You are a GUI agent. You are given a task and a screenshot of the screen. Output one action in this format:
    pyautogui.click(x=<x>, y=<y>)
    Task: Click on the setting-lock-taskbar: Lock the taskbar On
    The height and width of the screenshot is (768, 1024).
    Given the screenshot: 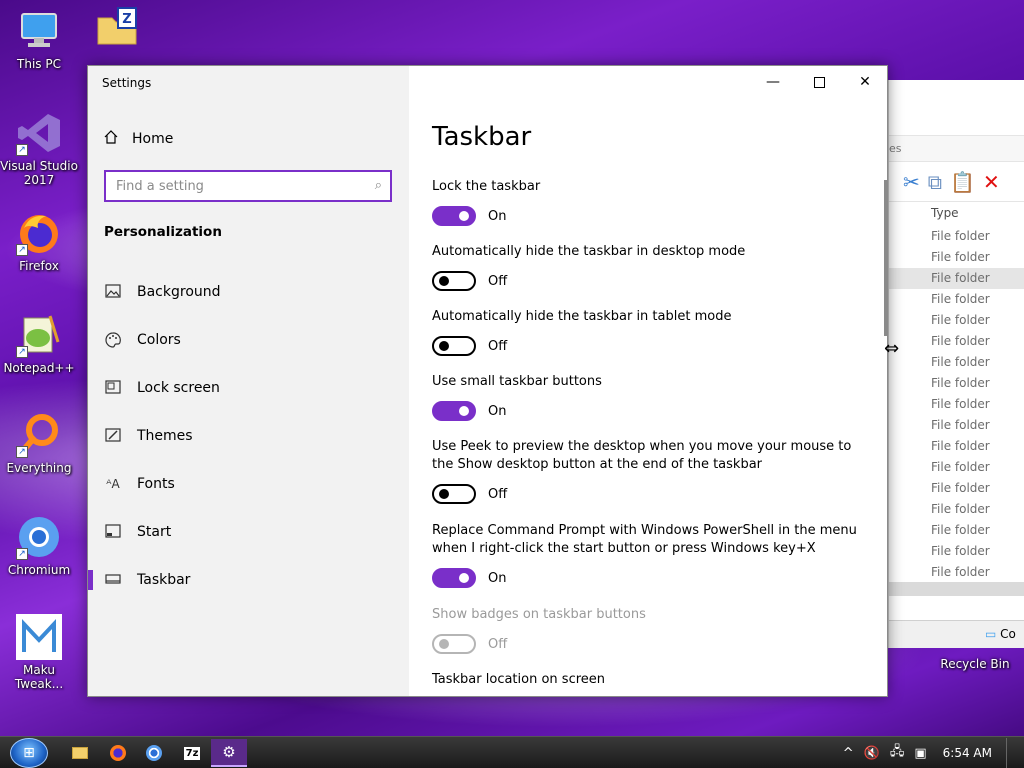 What is the action you would take?
    pyautogui.click(x=647, y=202)
    